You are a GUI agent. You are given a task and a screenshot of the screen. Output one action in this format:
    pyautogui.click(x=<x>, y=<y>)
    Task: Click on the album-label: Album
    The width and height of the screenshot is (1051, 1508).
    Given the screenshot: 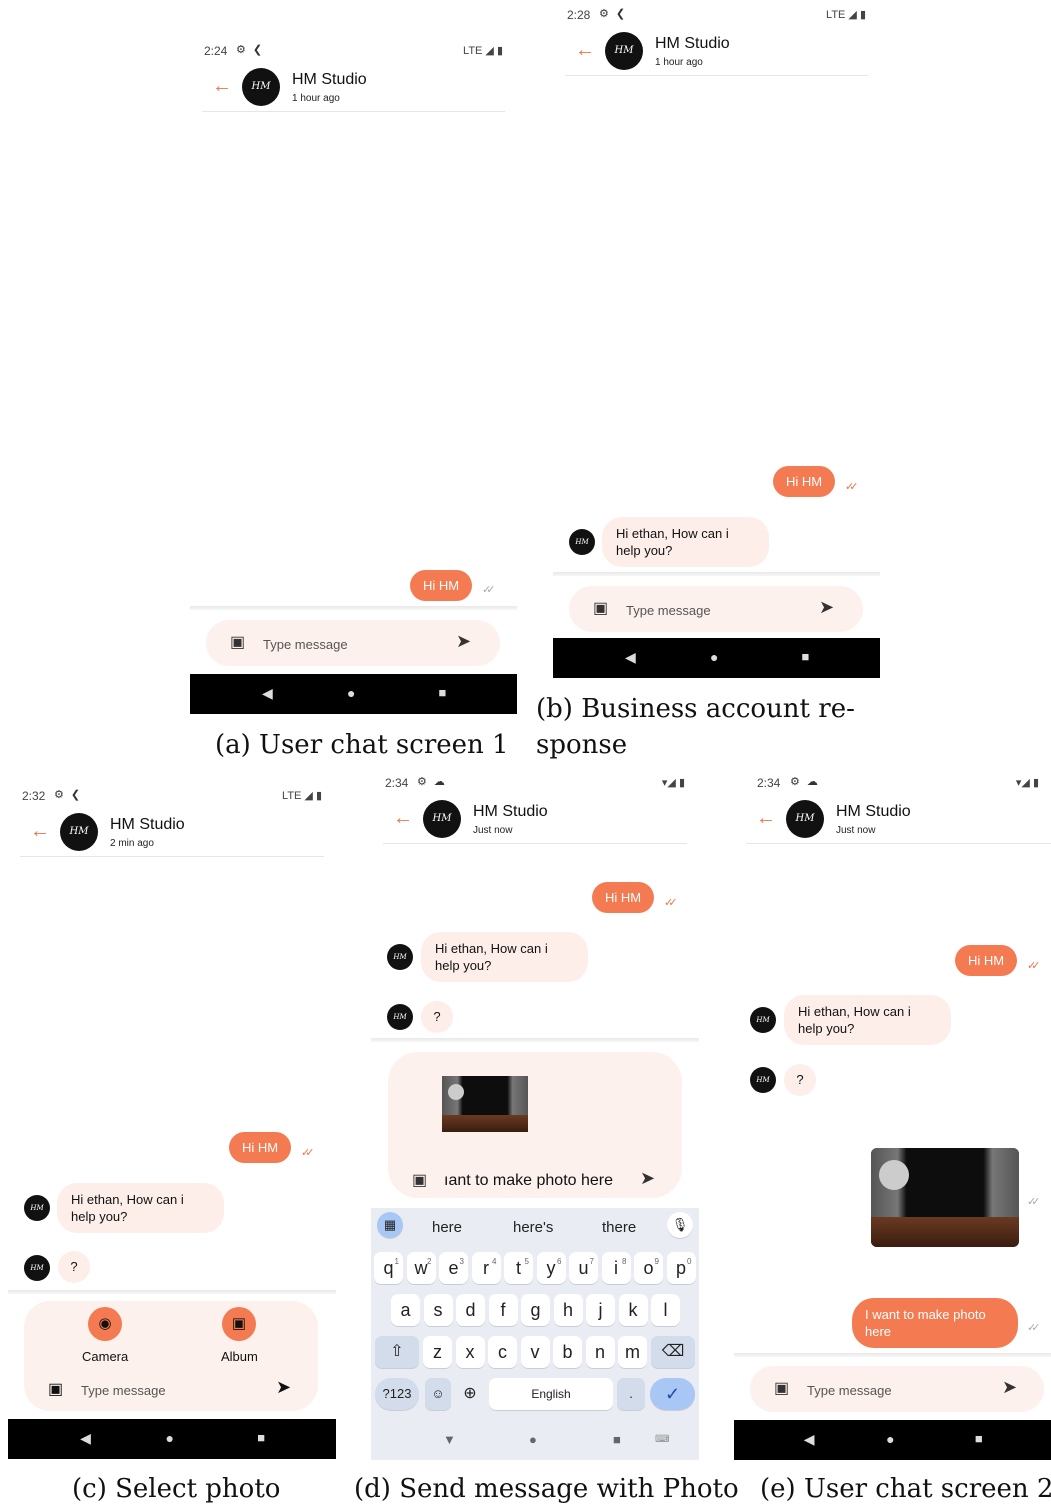 What is the action you would take?
    pyautogui.click(x=239, y=1356)
    